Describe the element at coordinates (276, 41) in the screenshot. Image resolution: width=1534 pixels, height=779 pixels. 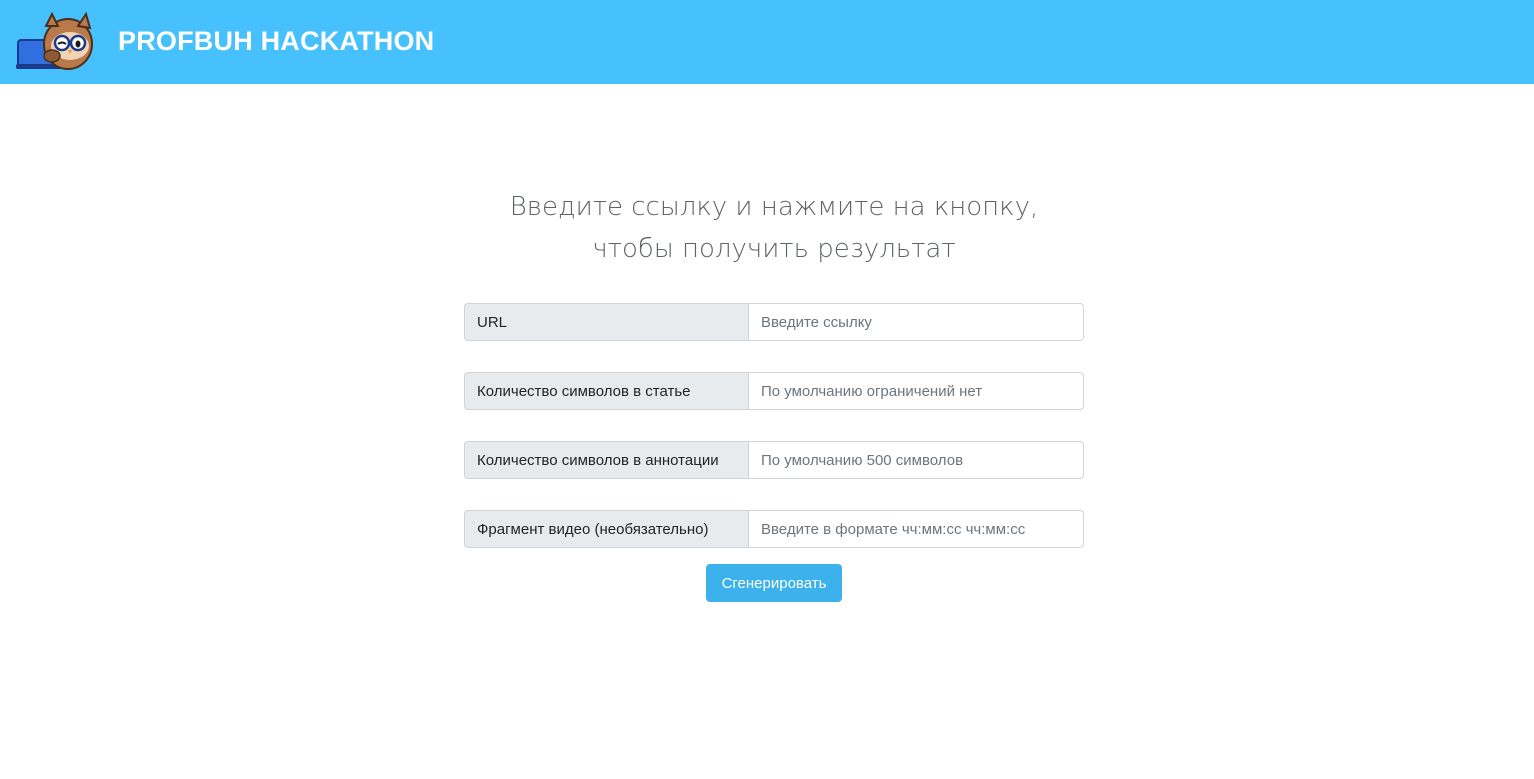
I see `brand-title: PROFBUH HACKATHON` at that location.